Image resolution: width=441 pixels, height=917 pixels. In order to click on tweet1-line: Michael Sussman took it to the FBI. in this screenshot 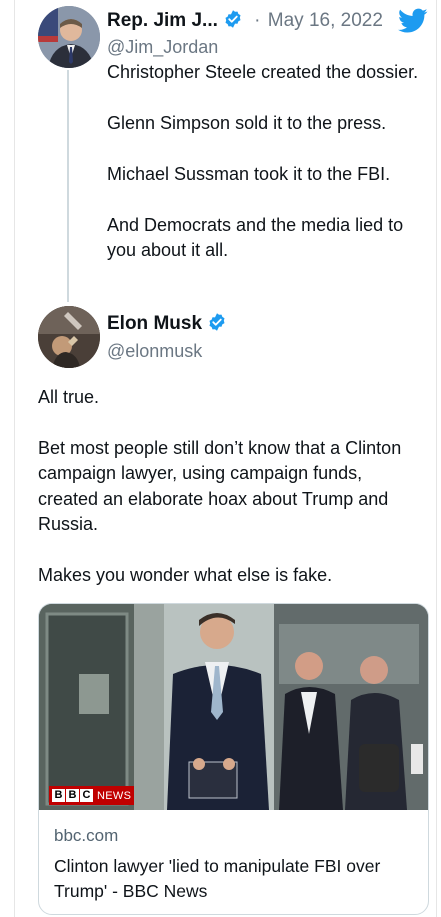, I will do `click(249, 174)`.